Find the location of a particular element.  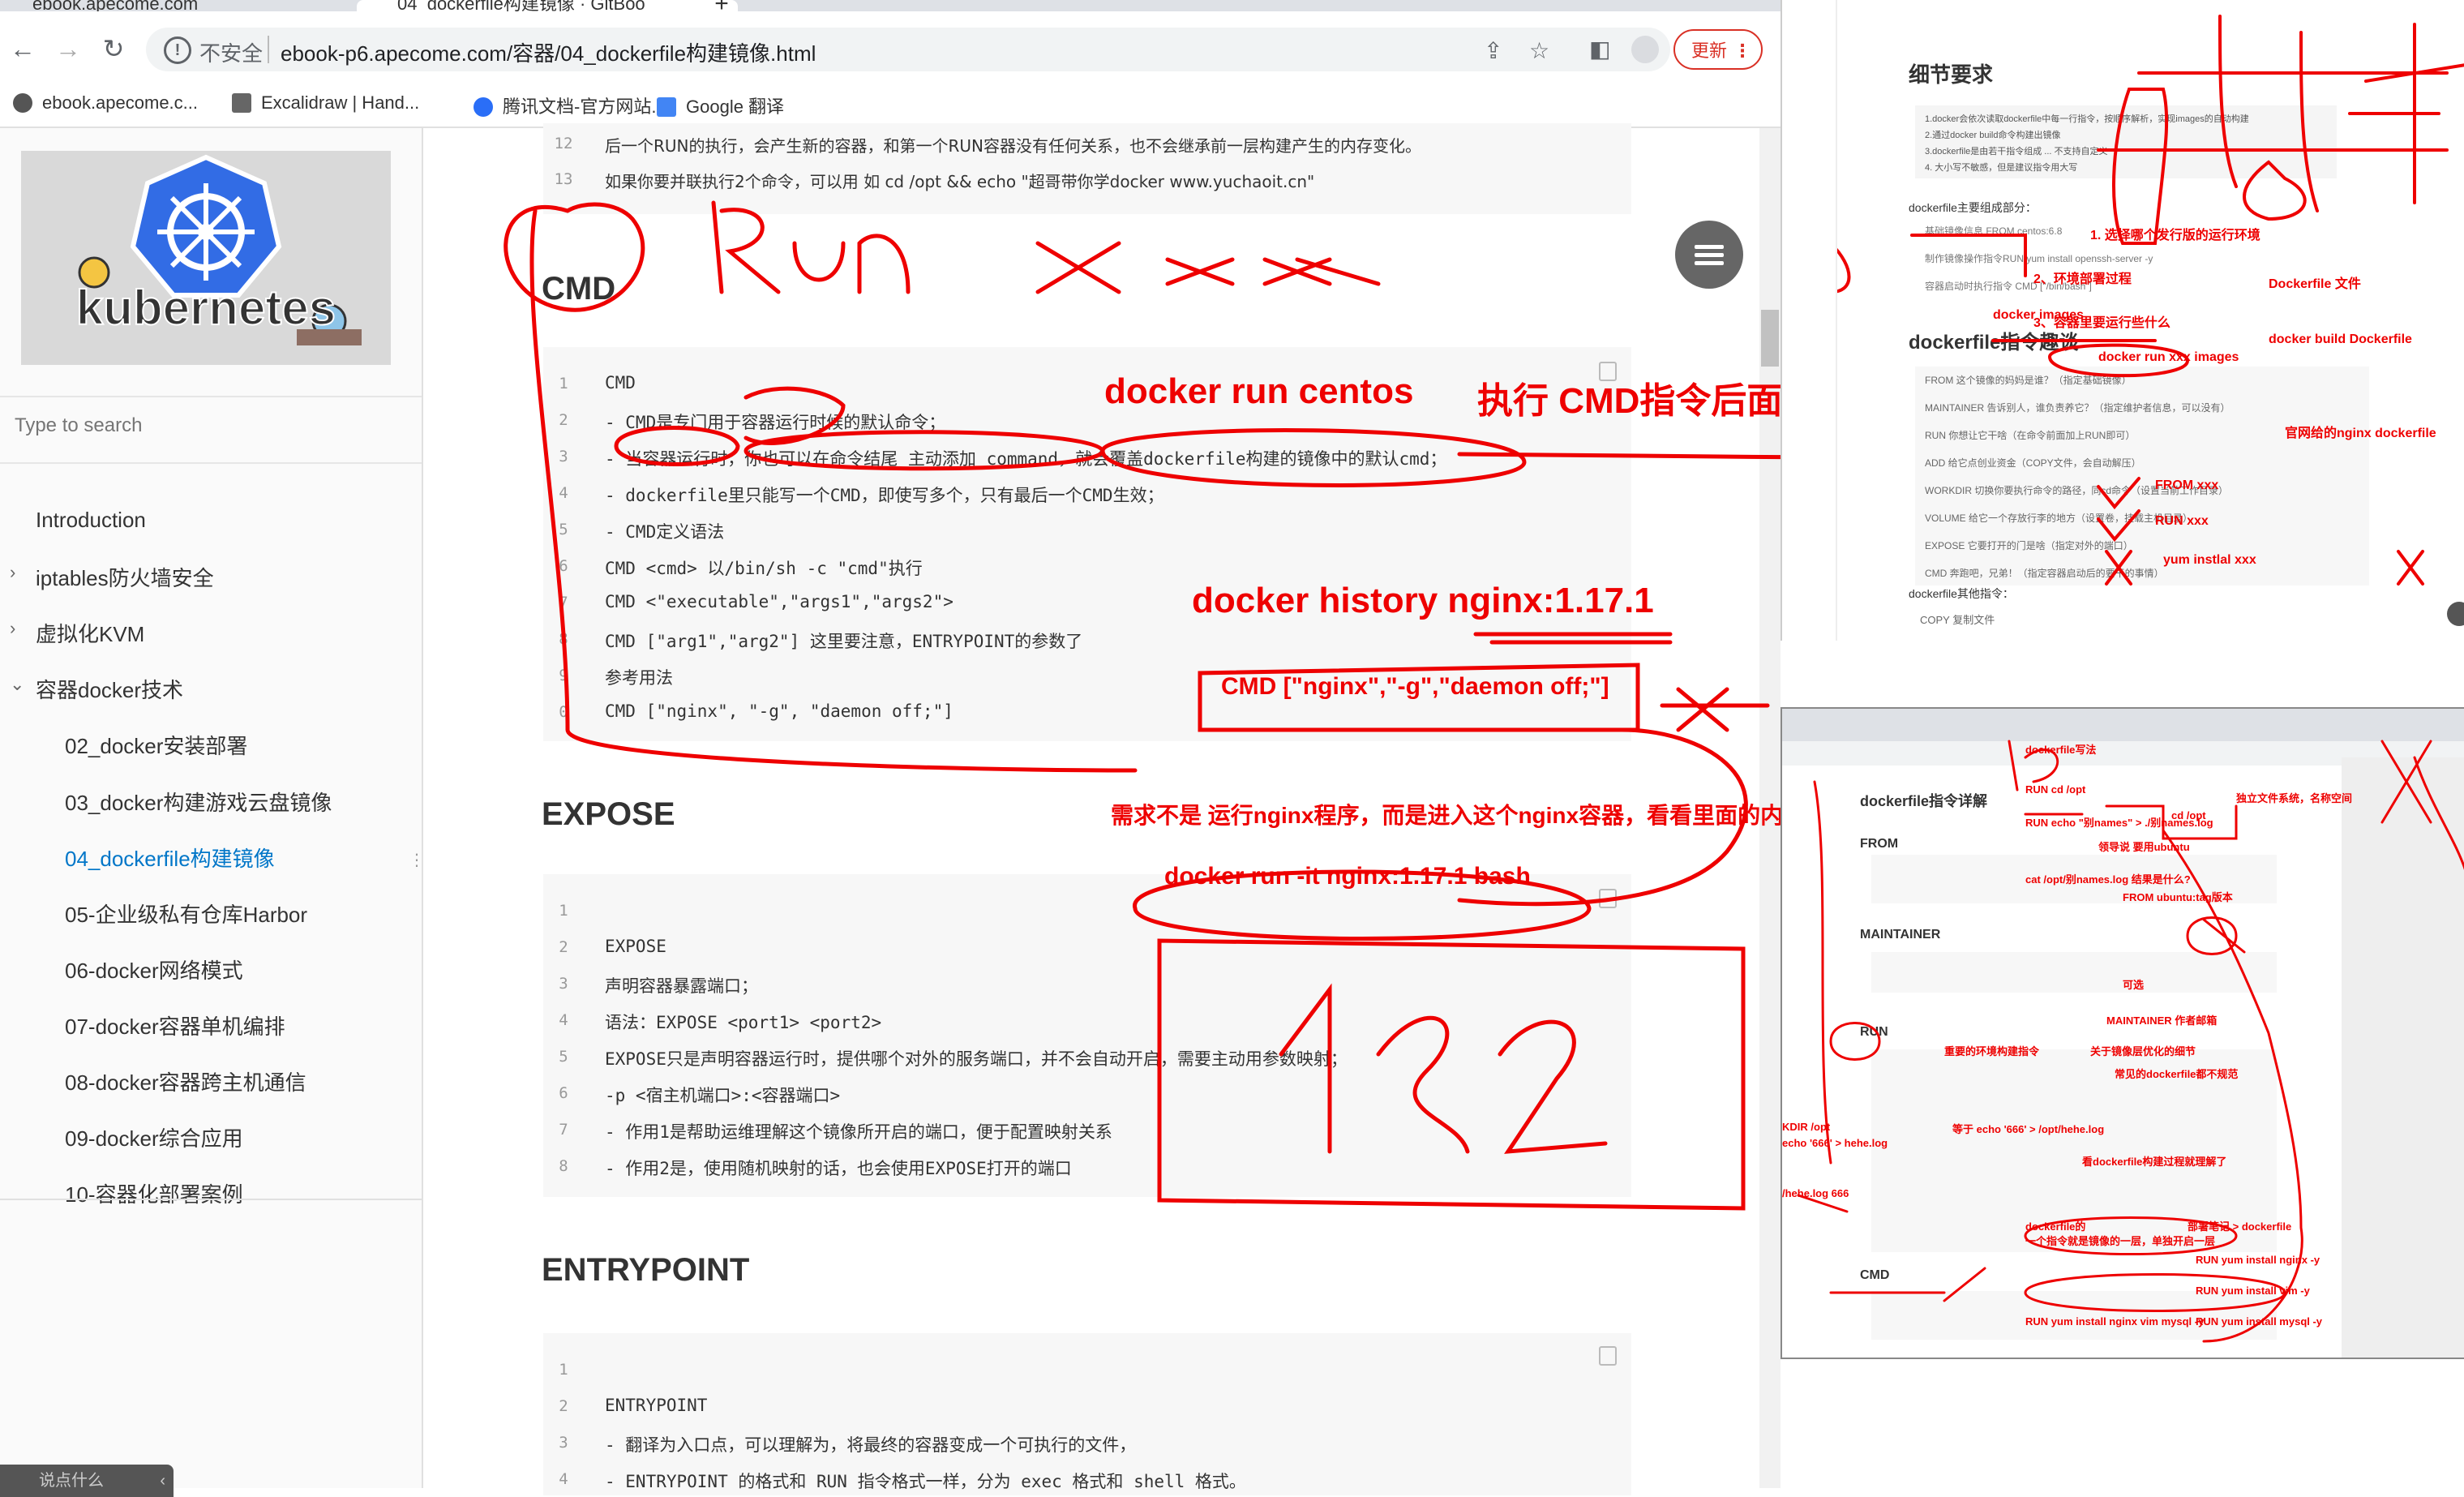

kubernetes-logo: kubernetes is located at coordinates (206, 258).